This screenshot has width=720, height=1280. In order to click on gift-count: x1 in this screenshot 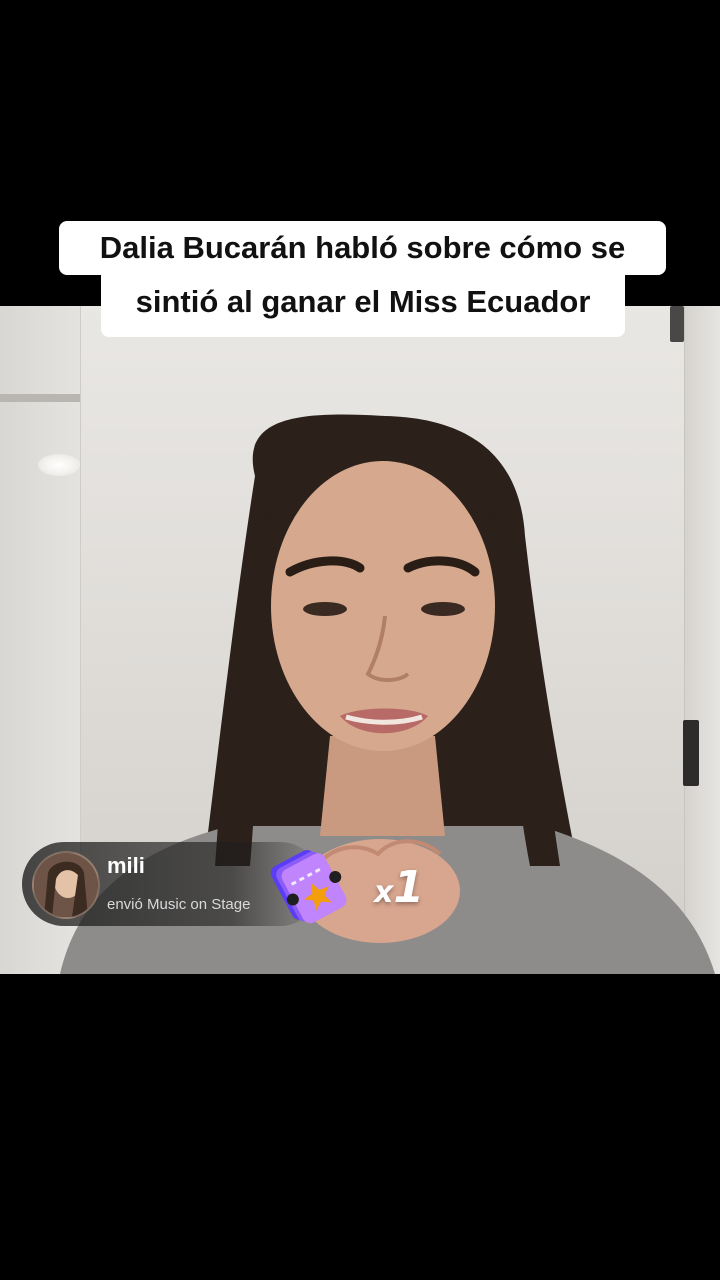, I will do `click(399, 887)`.